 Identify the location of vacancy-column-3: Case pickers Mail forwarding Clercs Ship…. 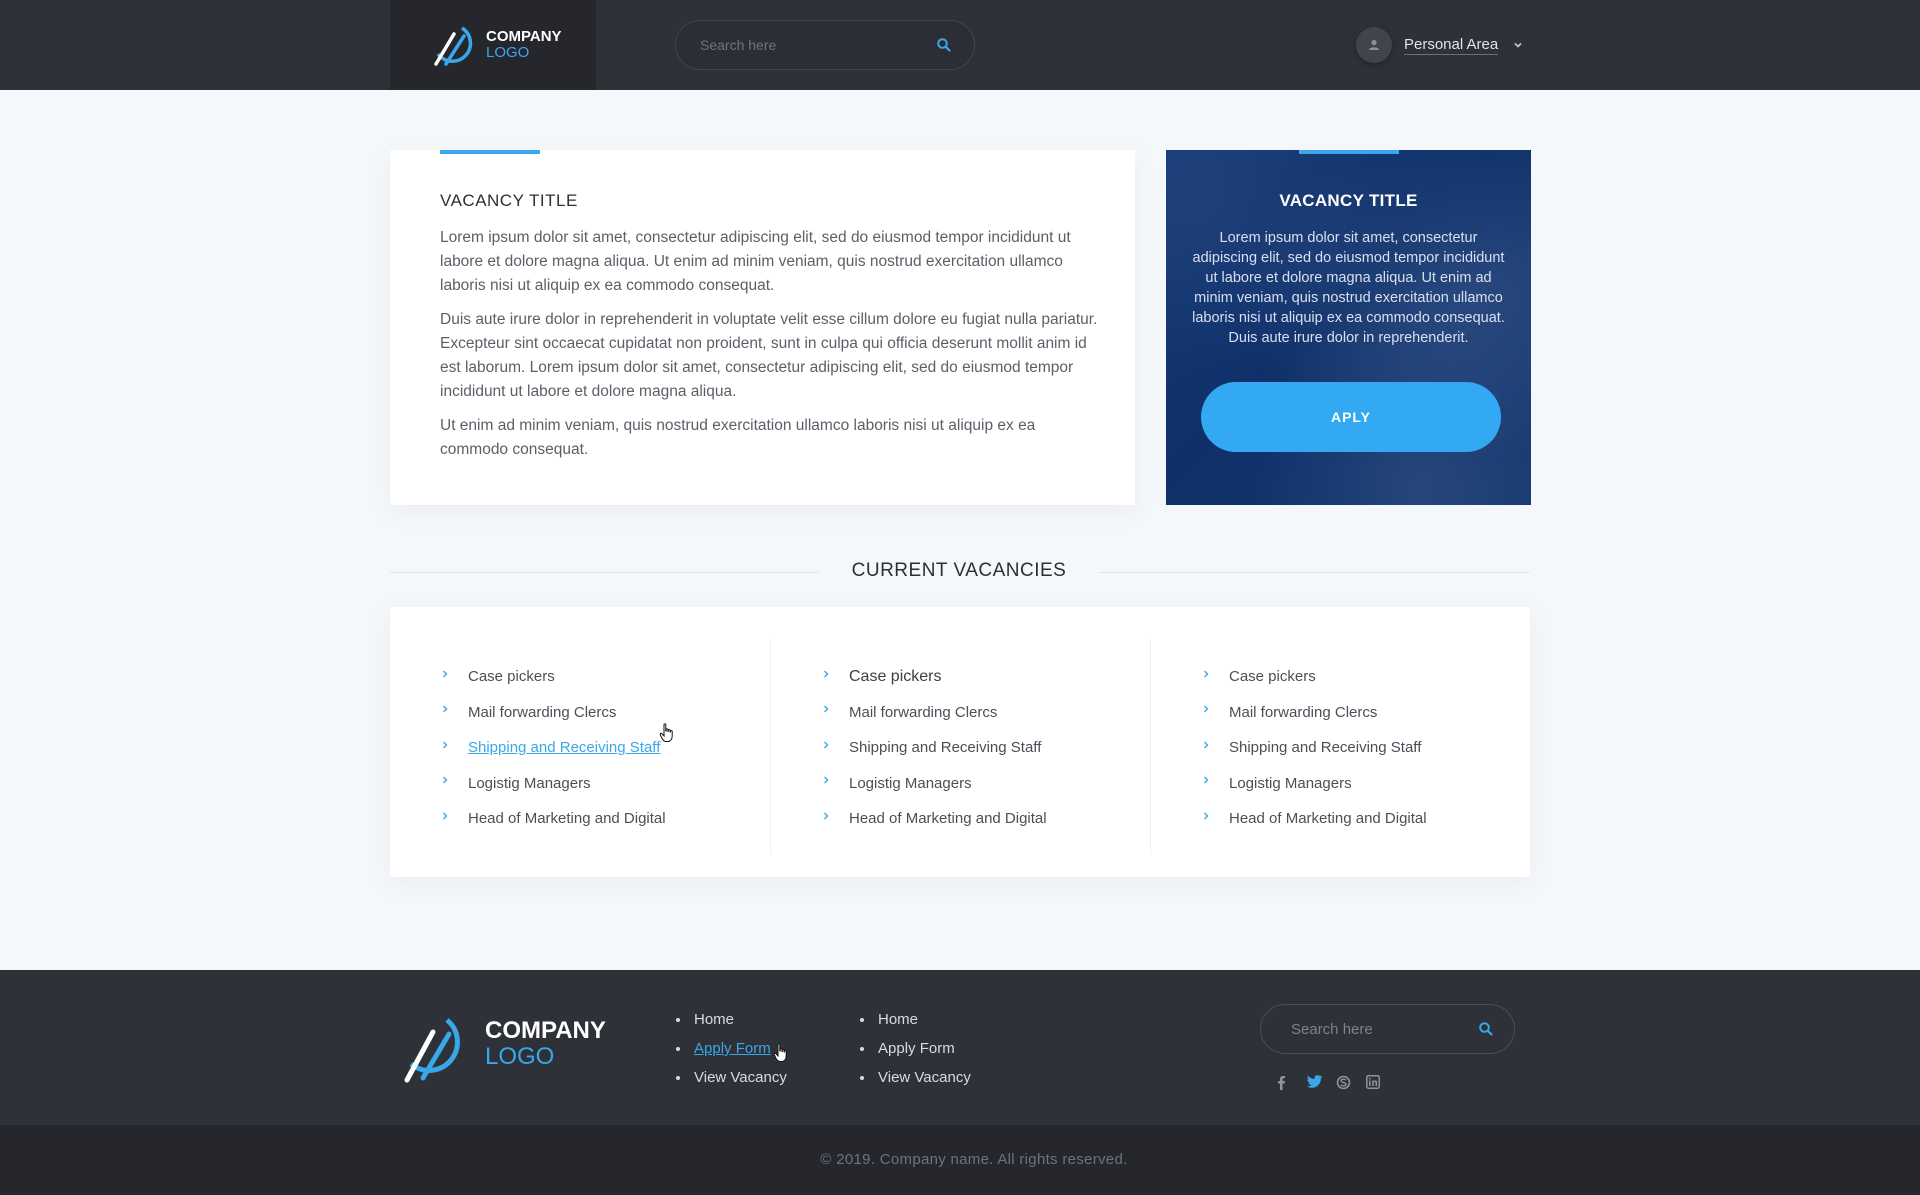
(1340, 746).